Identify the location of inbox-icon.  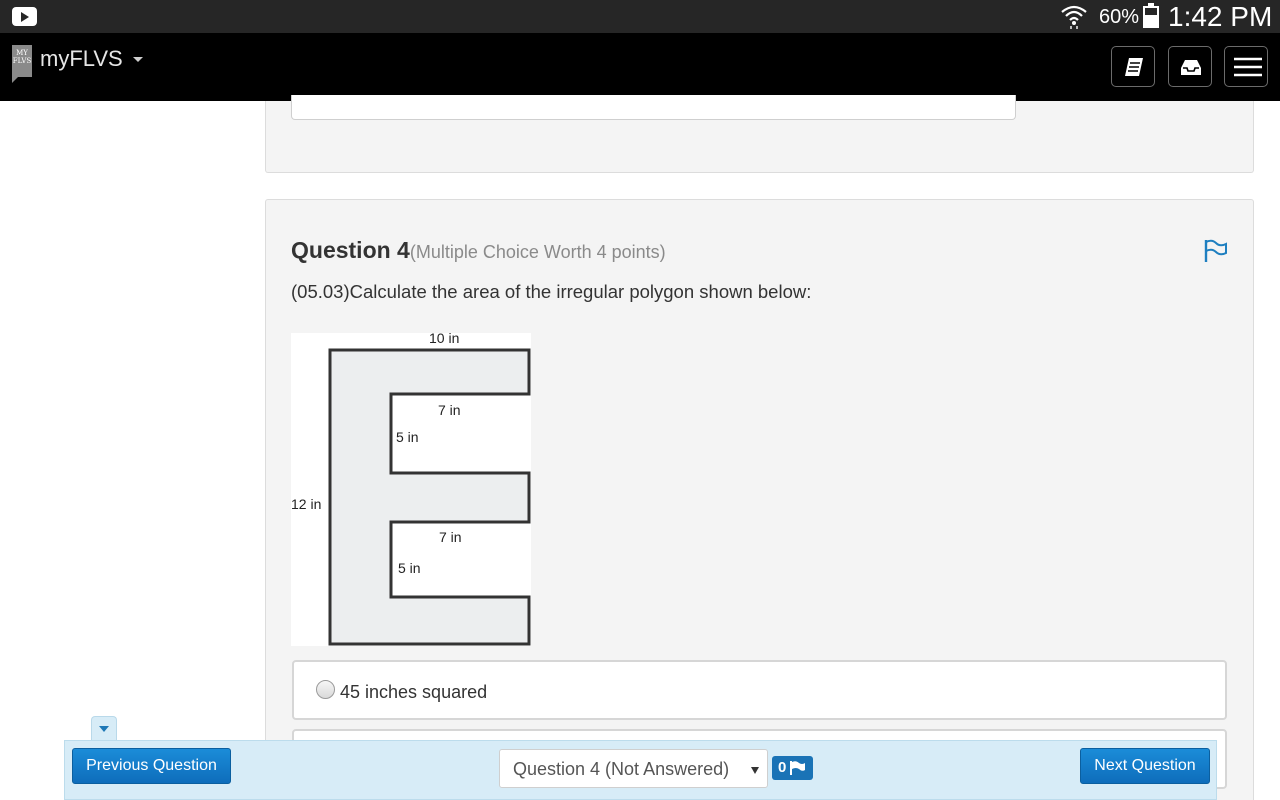
(1191, 67).